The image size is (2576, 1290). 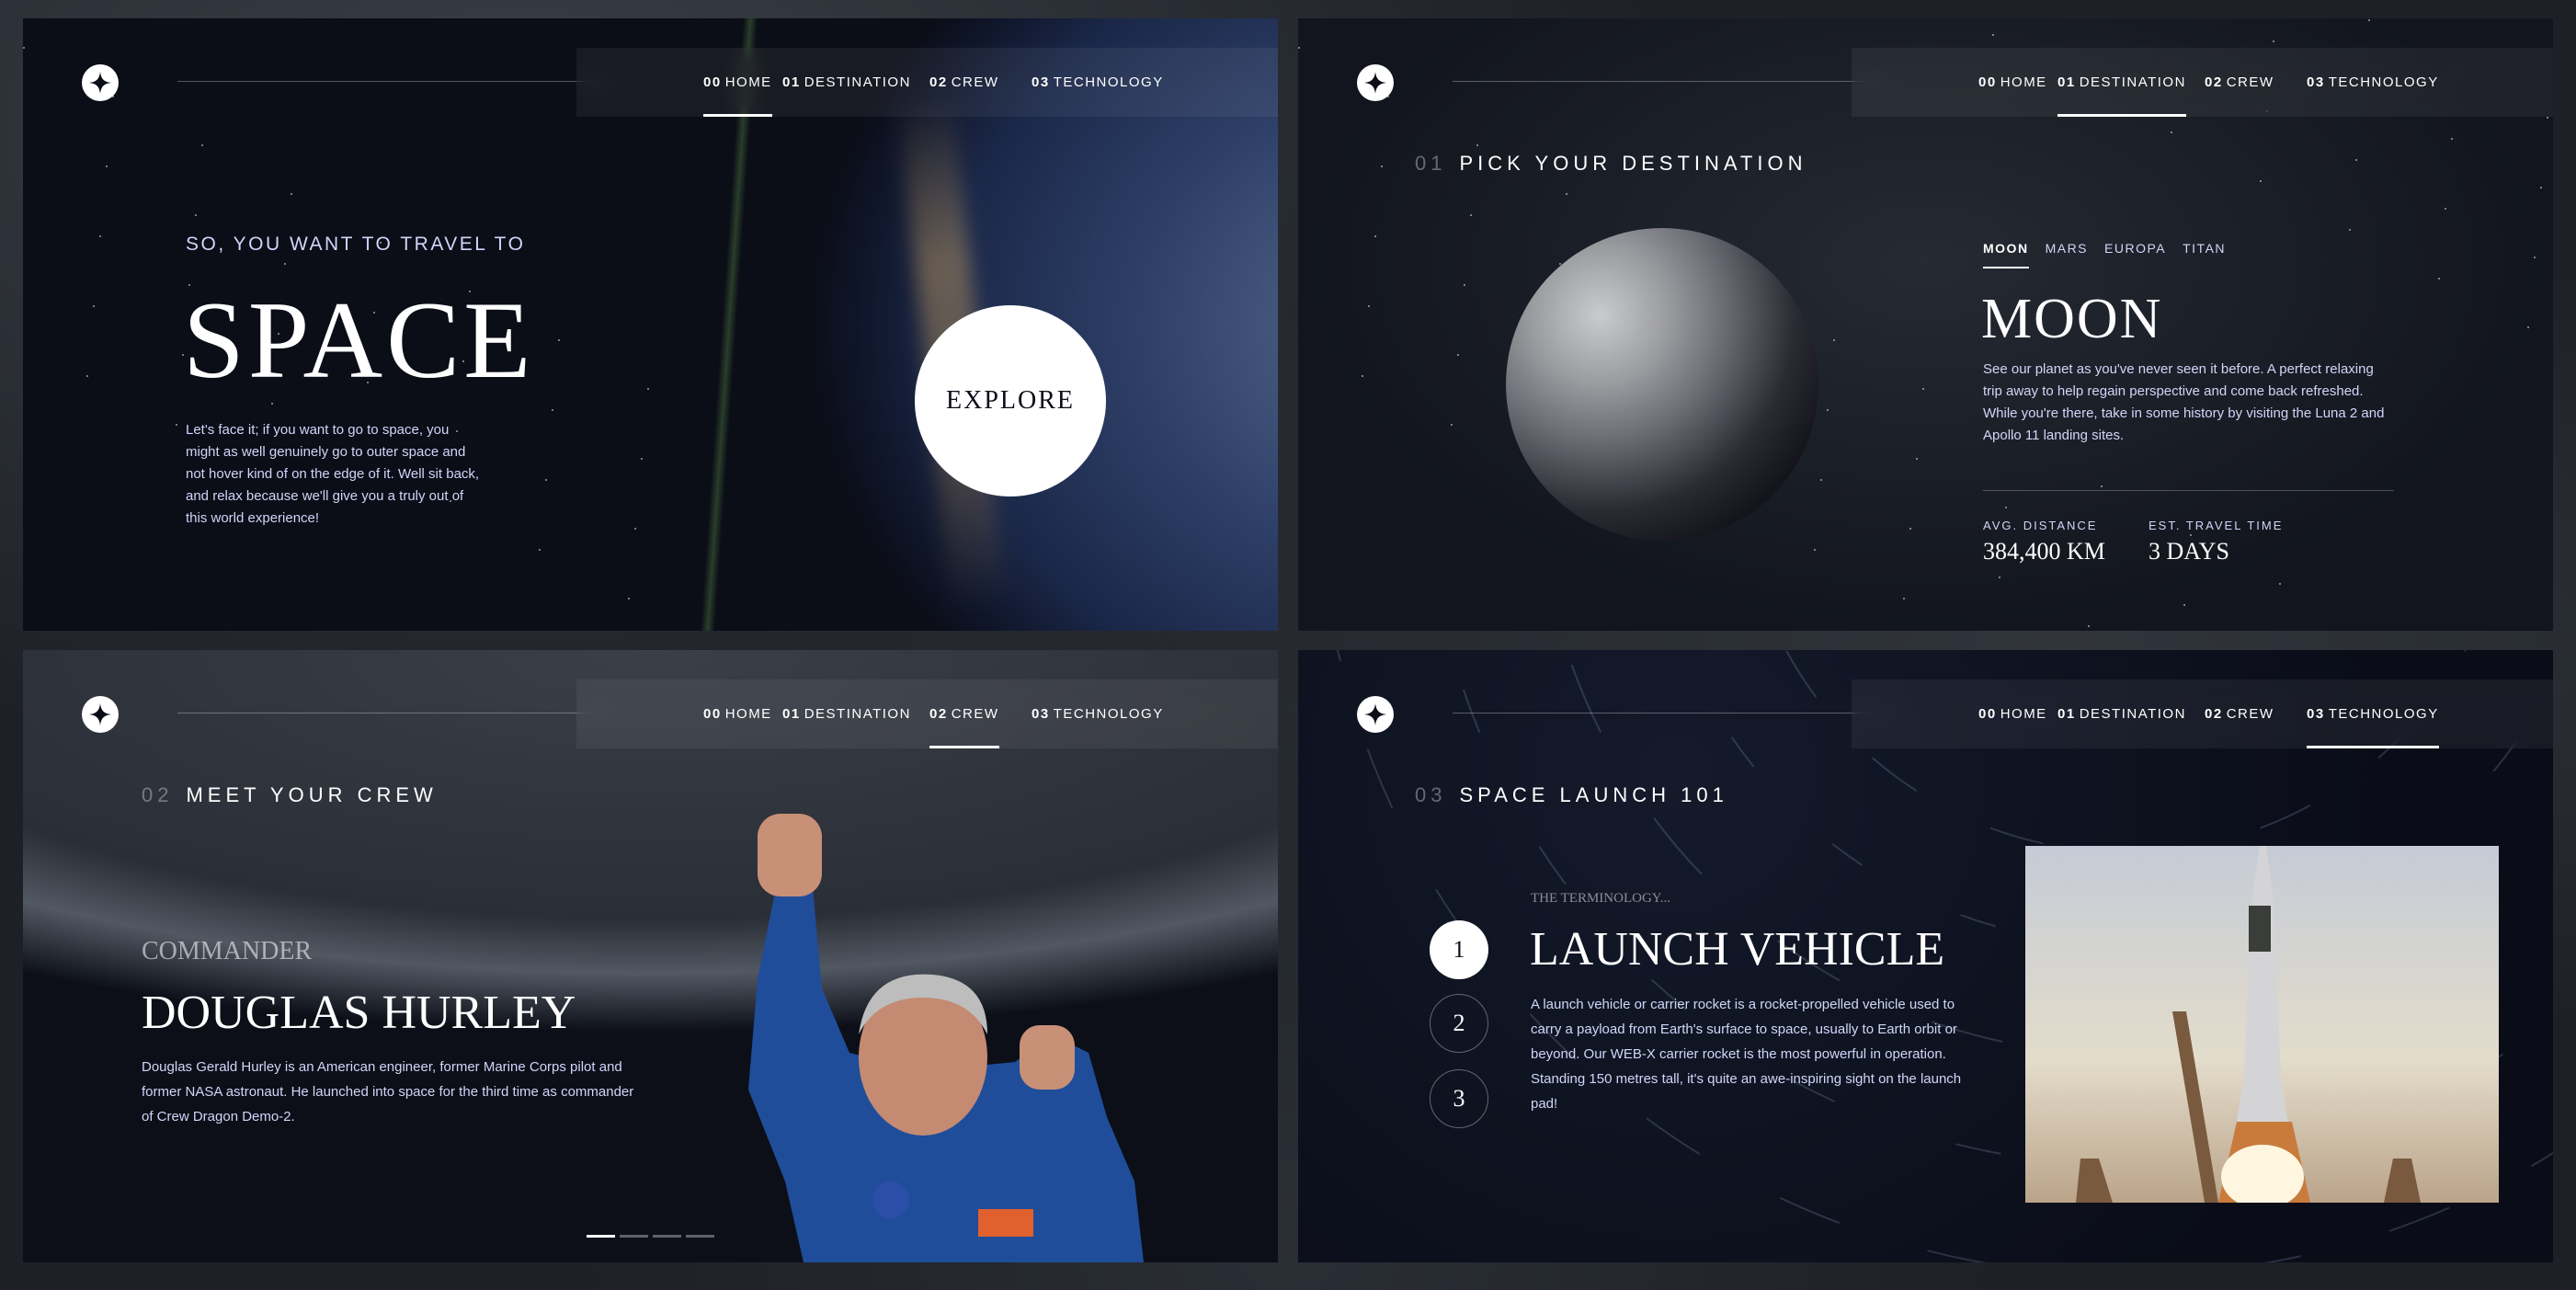 I want to click on rocket-launch-image, so click(x=2262, y=1024).